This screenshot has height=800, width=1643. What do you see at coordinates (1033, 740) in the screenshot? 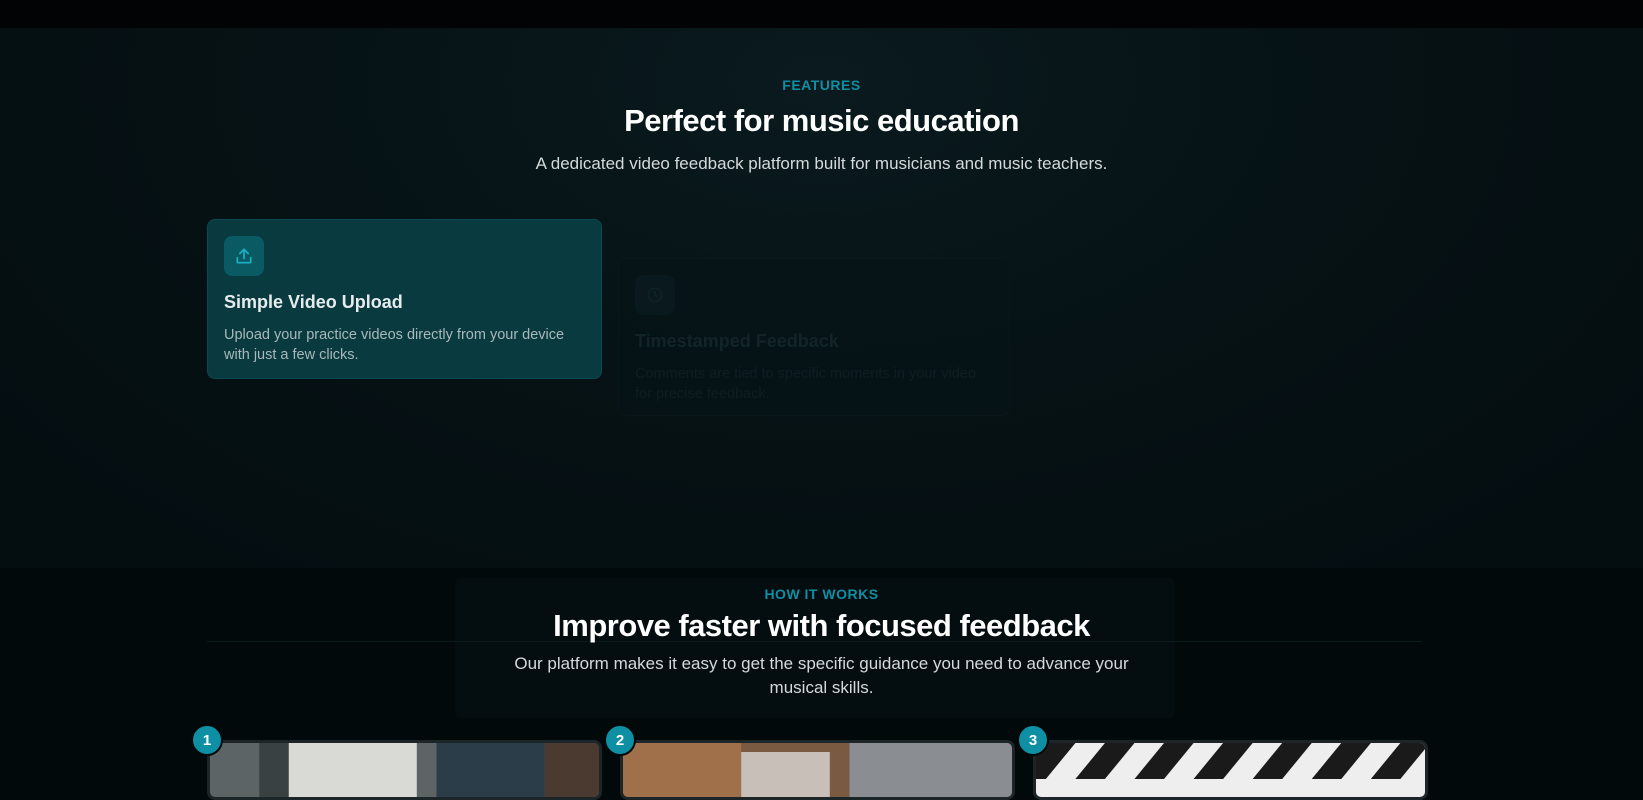
I see `step-number-badge: 3` at bounding box center [1033, 740].